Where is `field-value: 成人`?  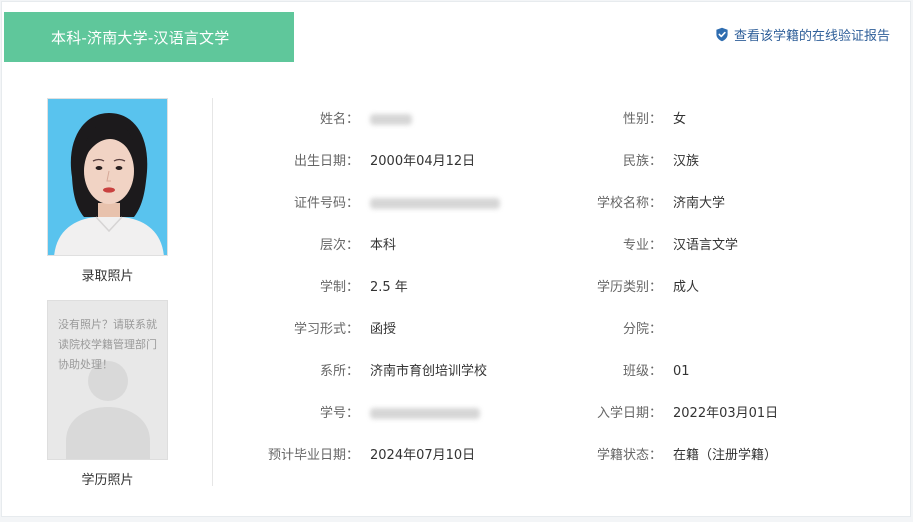 field-value: 成人 is located at coordinates (686, 287).